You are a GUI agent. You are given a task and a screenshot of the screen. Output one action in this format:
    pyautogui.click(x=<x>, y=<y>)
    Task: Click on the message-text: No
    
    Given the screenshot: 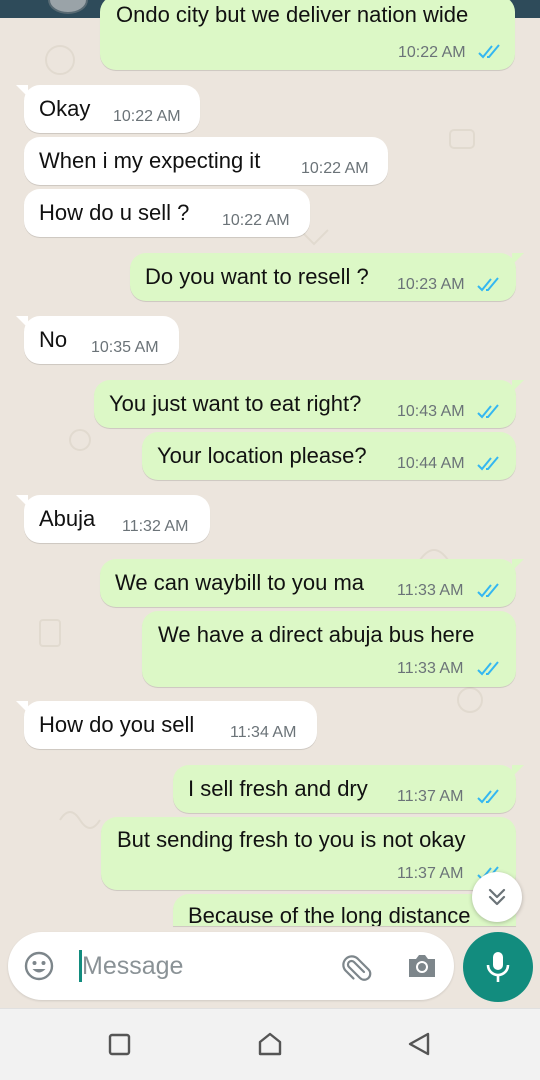 What is the action you would take?
    pyautogui.click(x=53, y=339)
    